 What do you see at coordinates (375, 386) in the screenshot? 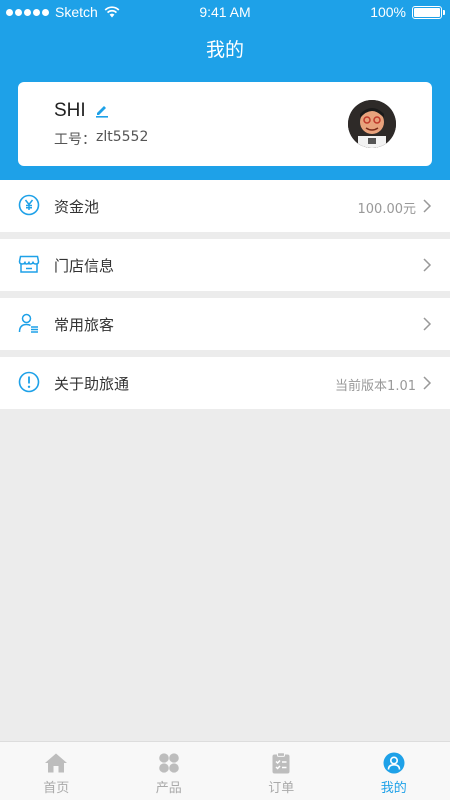
I see `app-version: 当前版本1.01` at bounding box center [375, 386].